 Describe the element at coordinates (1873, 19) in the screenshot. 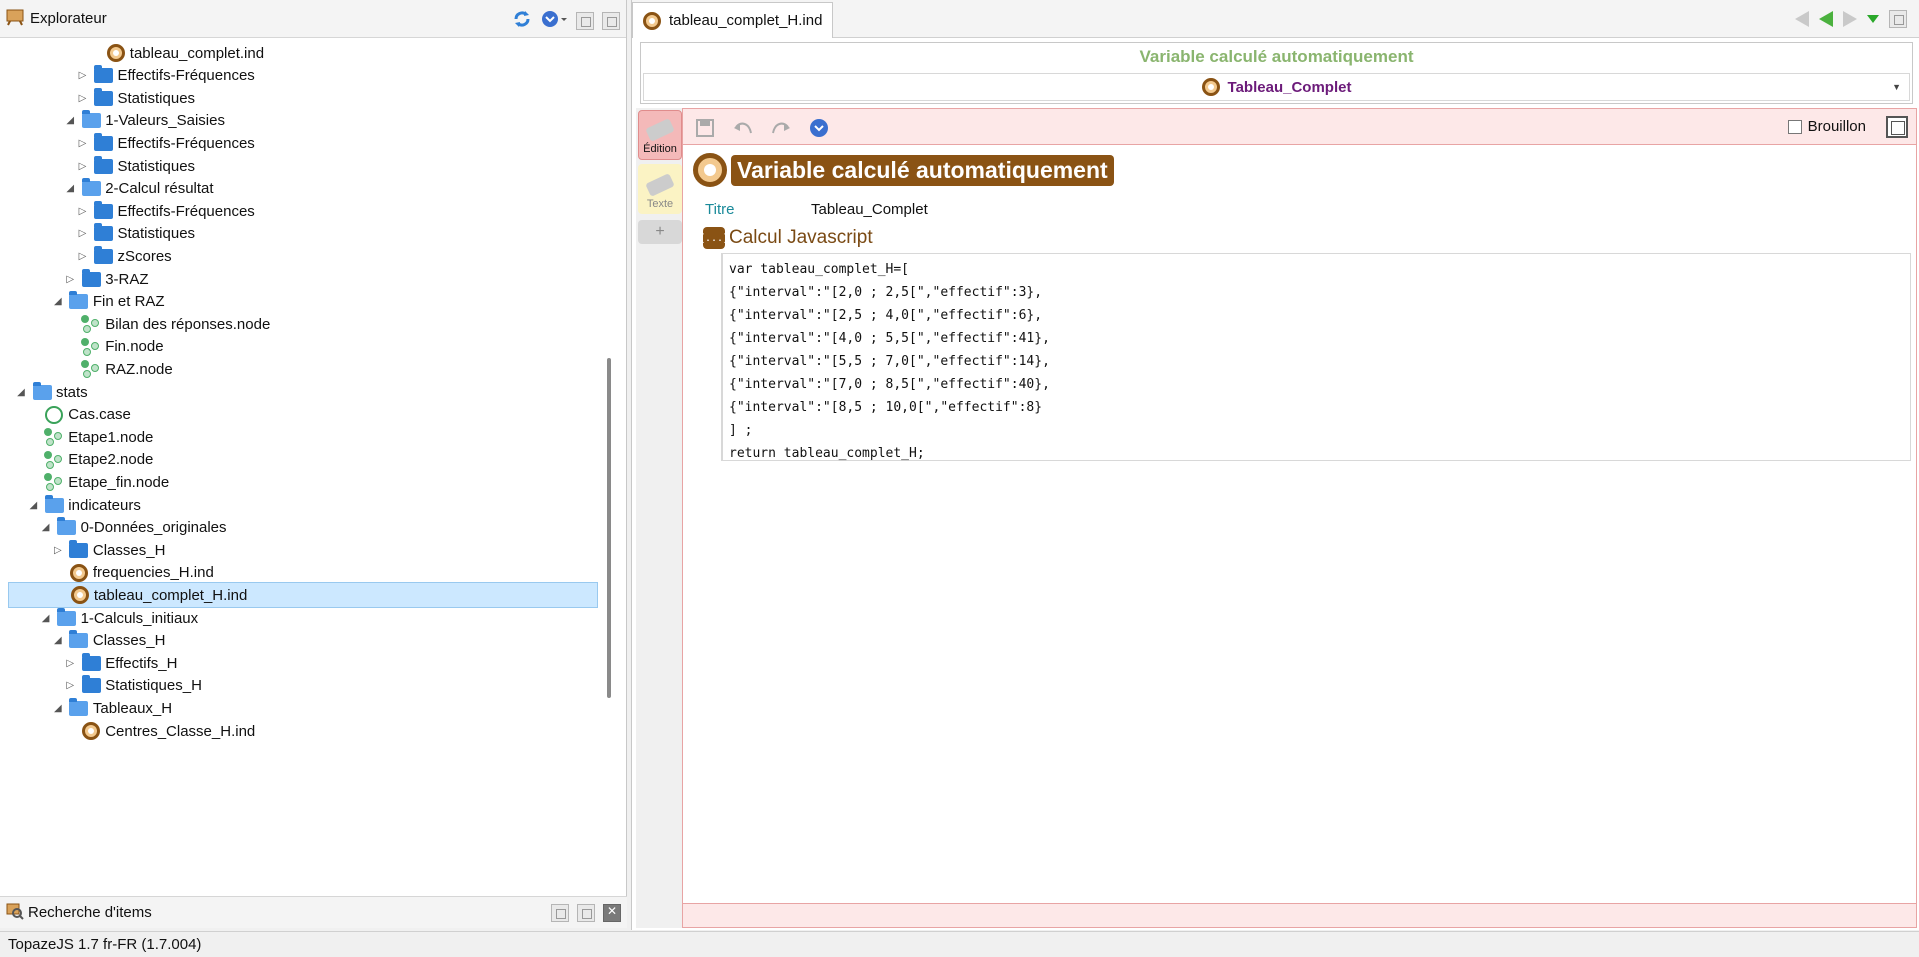

I see `nav-dropdown-icon` at that location.